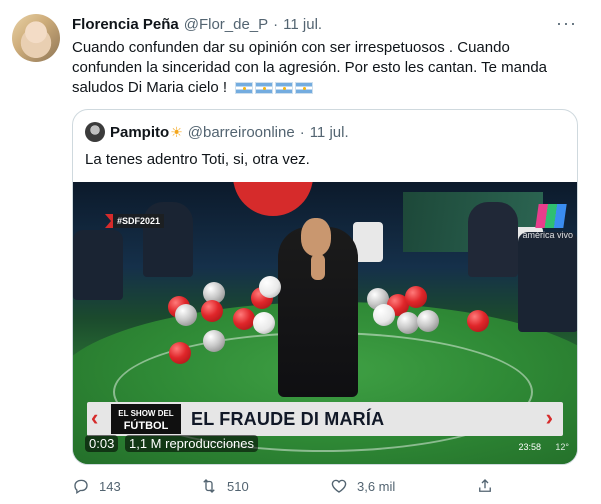 This screenshot has height=504, width=601. I want to click on channel-label: américa vivo, so click(547, 235).